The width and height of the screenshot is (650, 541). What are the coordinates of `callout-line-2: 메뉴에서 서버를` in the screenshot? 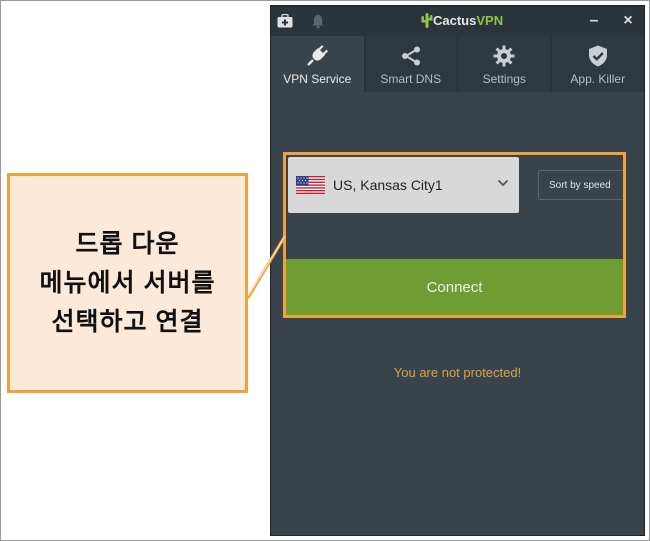 It's located at (127, 282).